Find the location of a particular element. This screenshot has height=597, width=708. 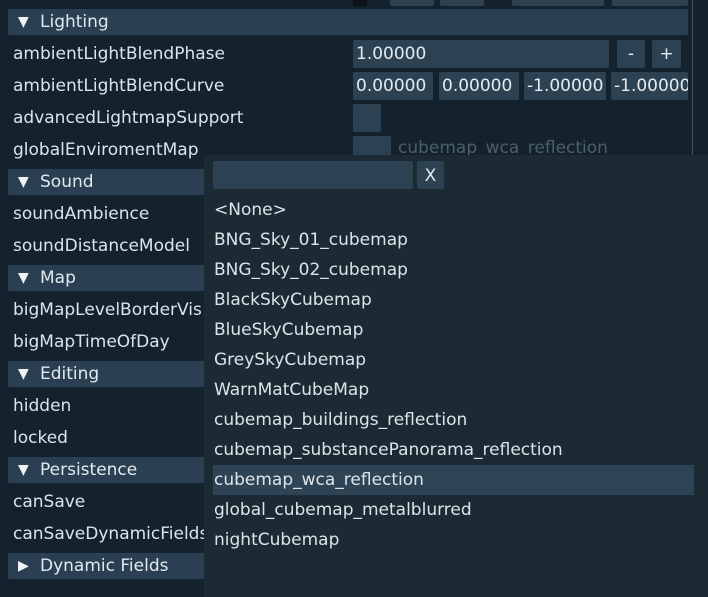

blend-phase-input: 1.00000 is located at coordinates (481, 54).